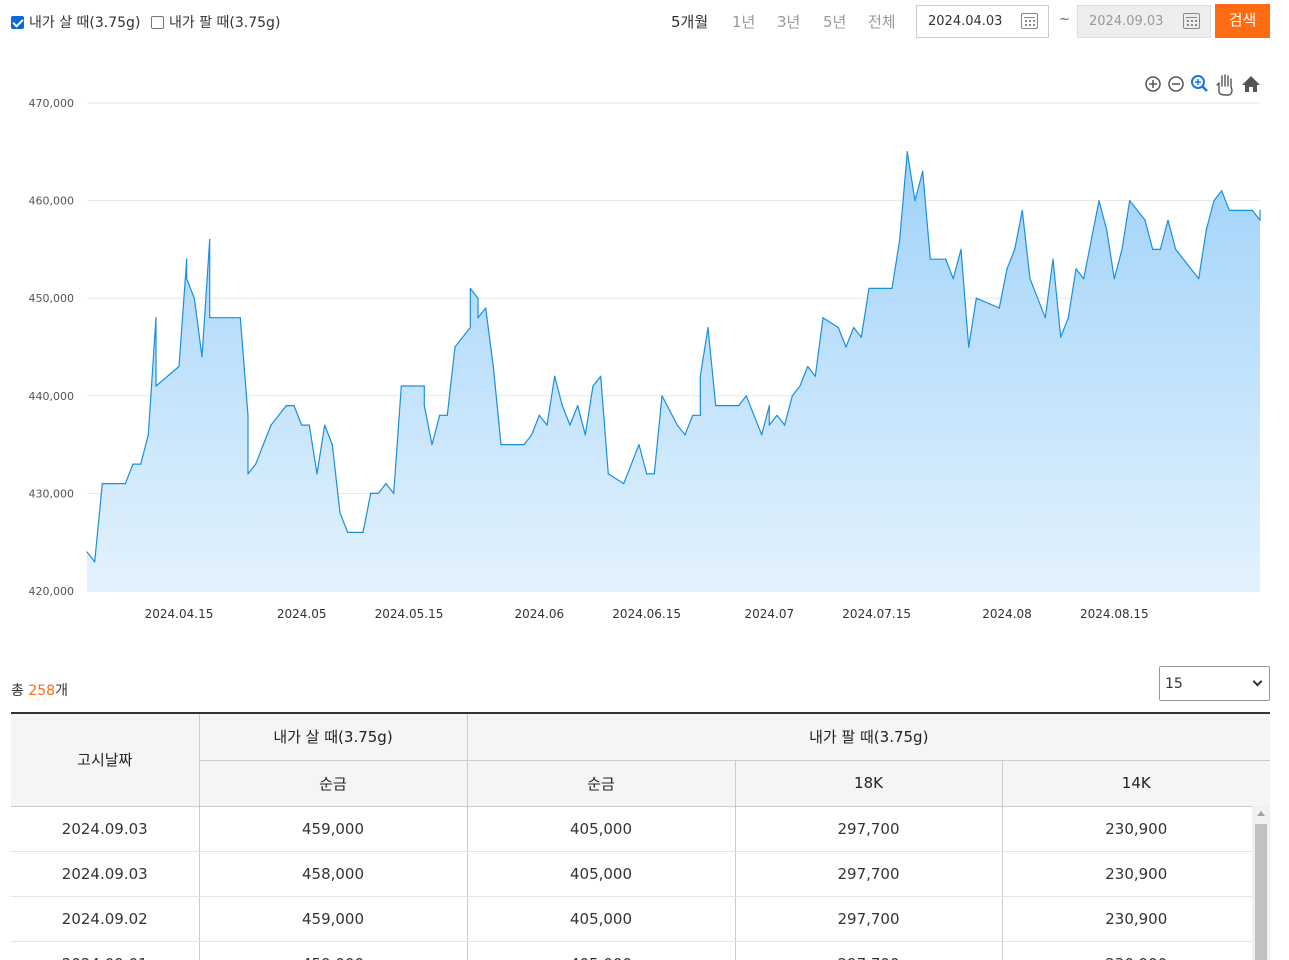  Describe the element at coordinates (215, 22) in the screenshot. I see `sell-price-checkbox: 내가 팔 때(3.75g)` at that location.